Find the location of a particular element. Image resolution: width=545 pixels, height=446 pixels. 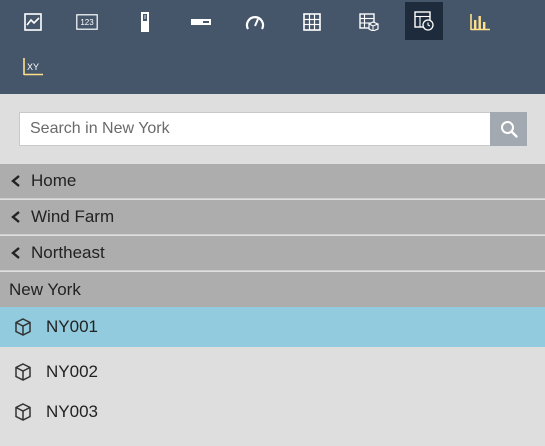

asset-label: NY003 is located at coordinates (72, 411).